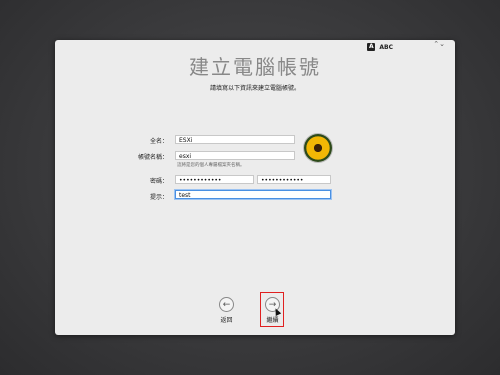 The image size is (500, 375). I want to click on page-title: 建立電腦帳號, so click(255, 67).